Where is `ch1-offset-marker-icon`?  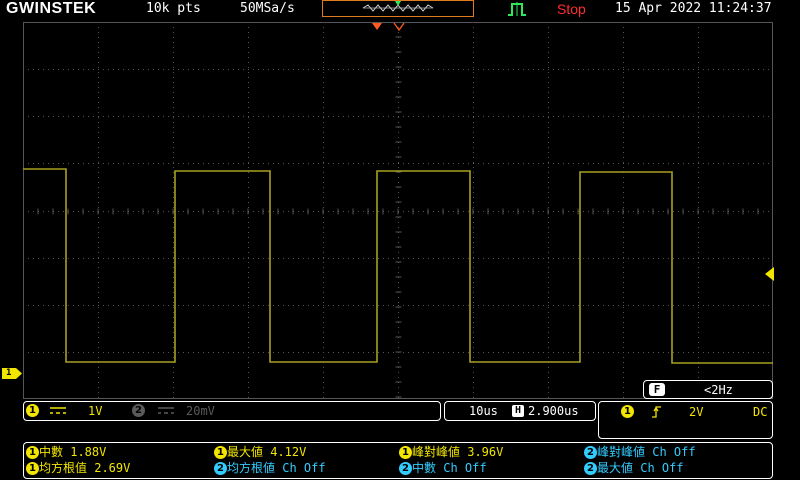
ch1-offset-marker-icon is located at coordinates (12, 373).